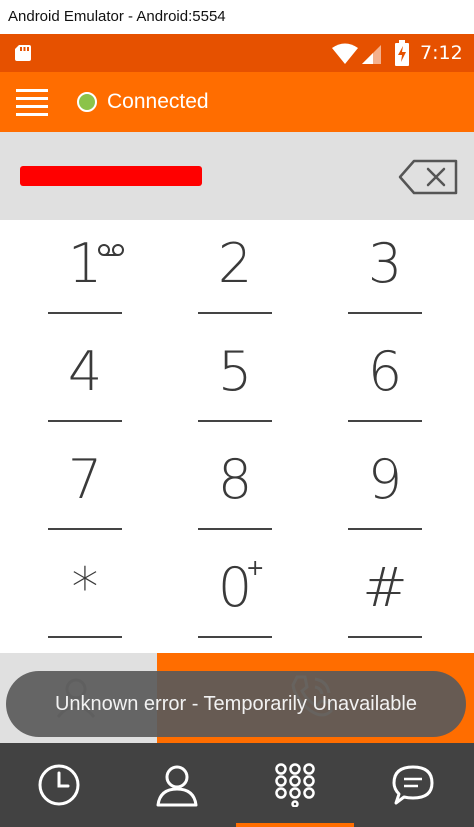 This screenshot has height=827, width=474. Describe the element at coordinates (235, 587) in the screenshot. I see `key-digit: 0` at that location.